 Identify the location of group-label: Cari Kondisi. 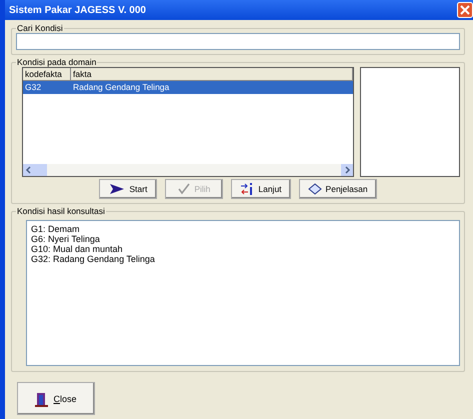
(40, 28).